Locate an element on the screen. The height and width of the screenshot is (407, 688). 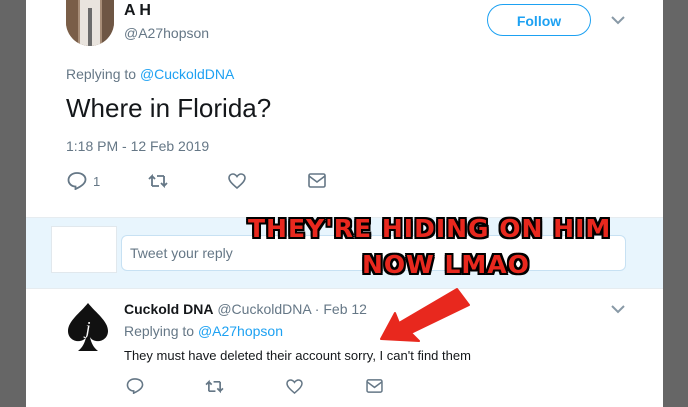
replying-to-link: @CuckoldDNA is located at coordinates (187, 74).